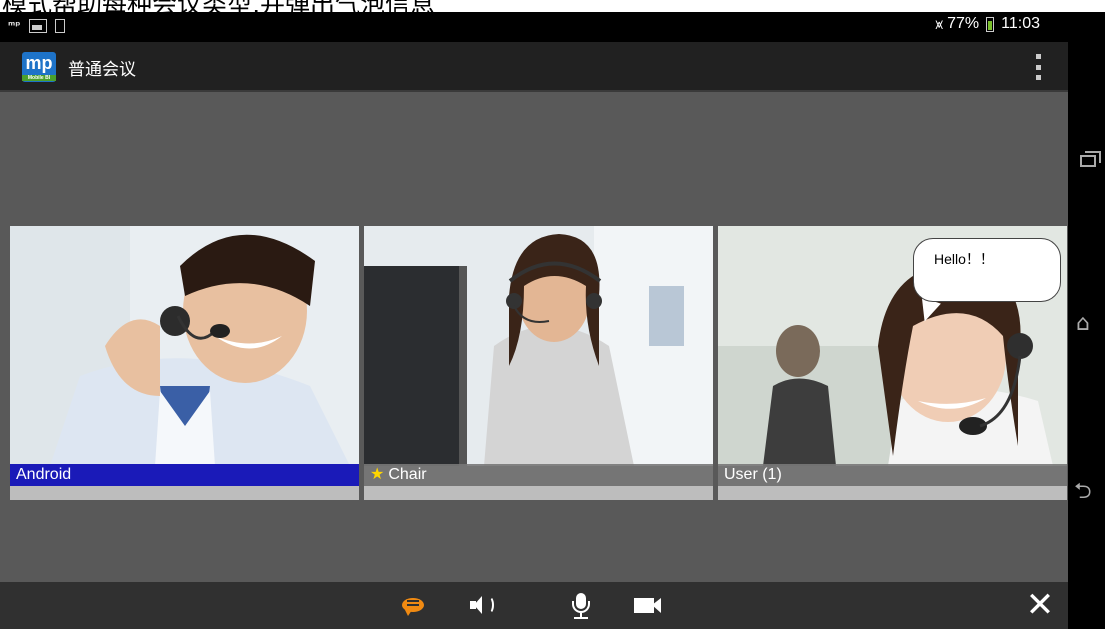 The image size is (1105, 629). I want to click on overflow-menu-icon, so click(1039, 67).